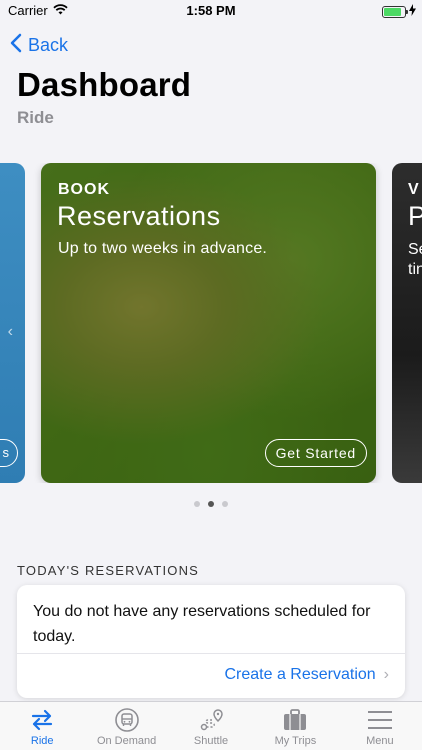 The image size is (422, 750). Describe the element at coordinates (104, 84) in the screenshot. I see `page-title: Dashboard` at that location.